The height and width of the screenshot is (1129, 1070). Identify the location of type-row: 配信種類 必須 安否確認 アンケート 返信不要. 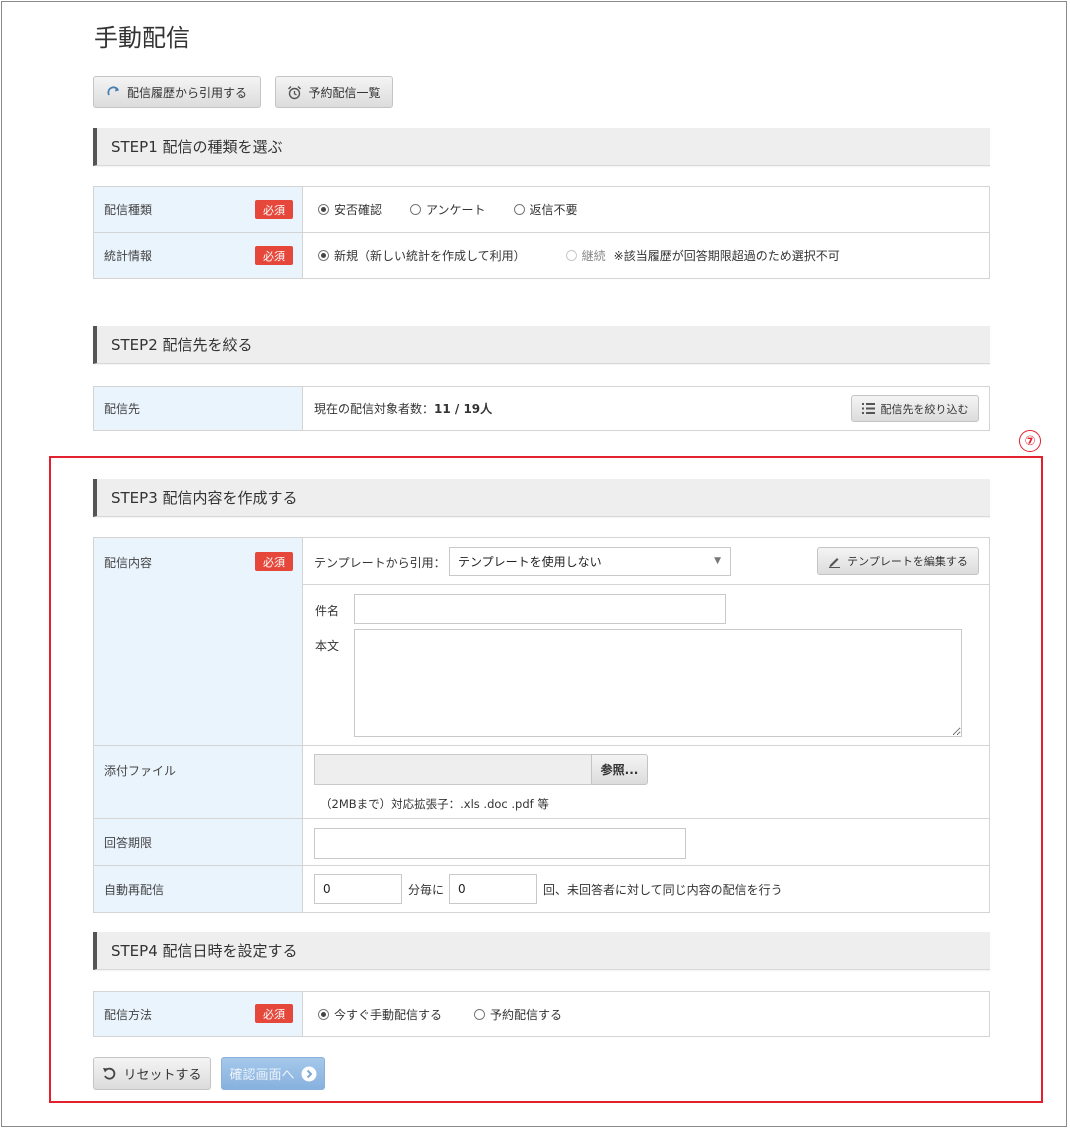
(541, 210).